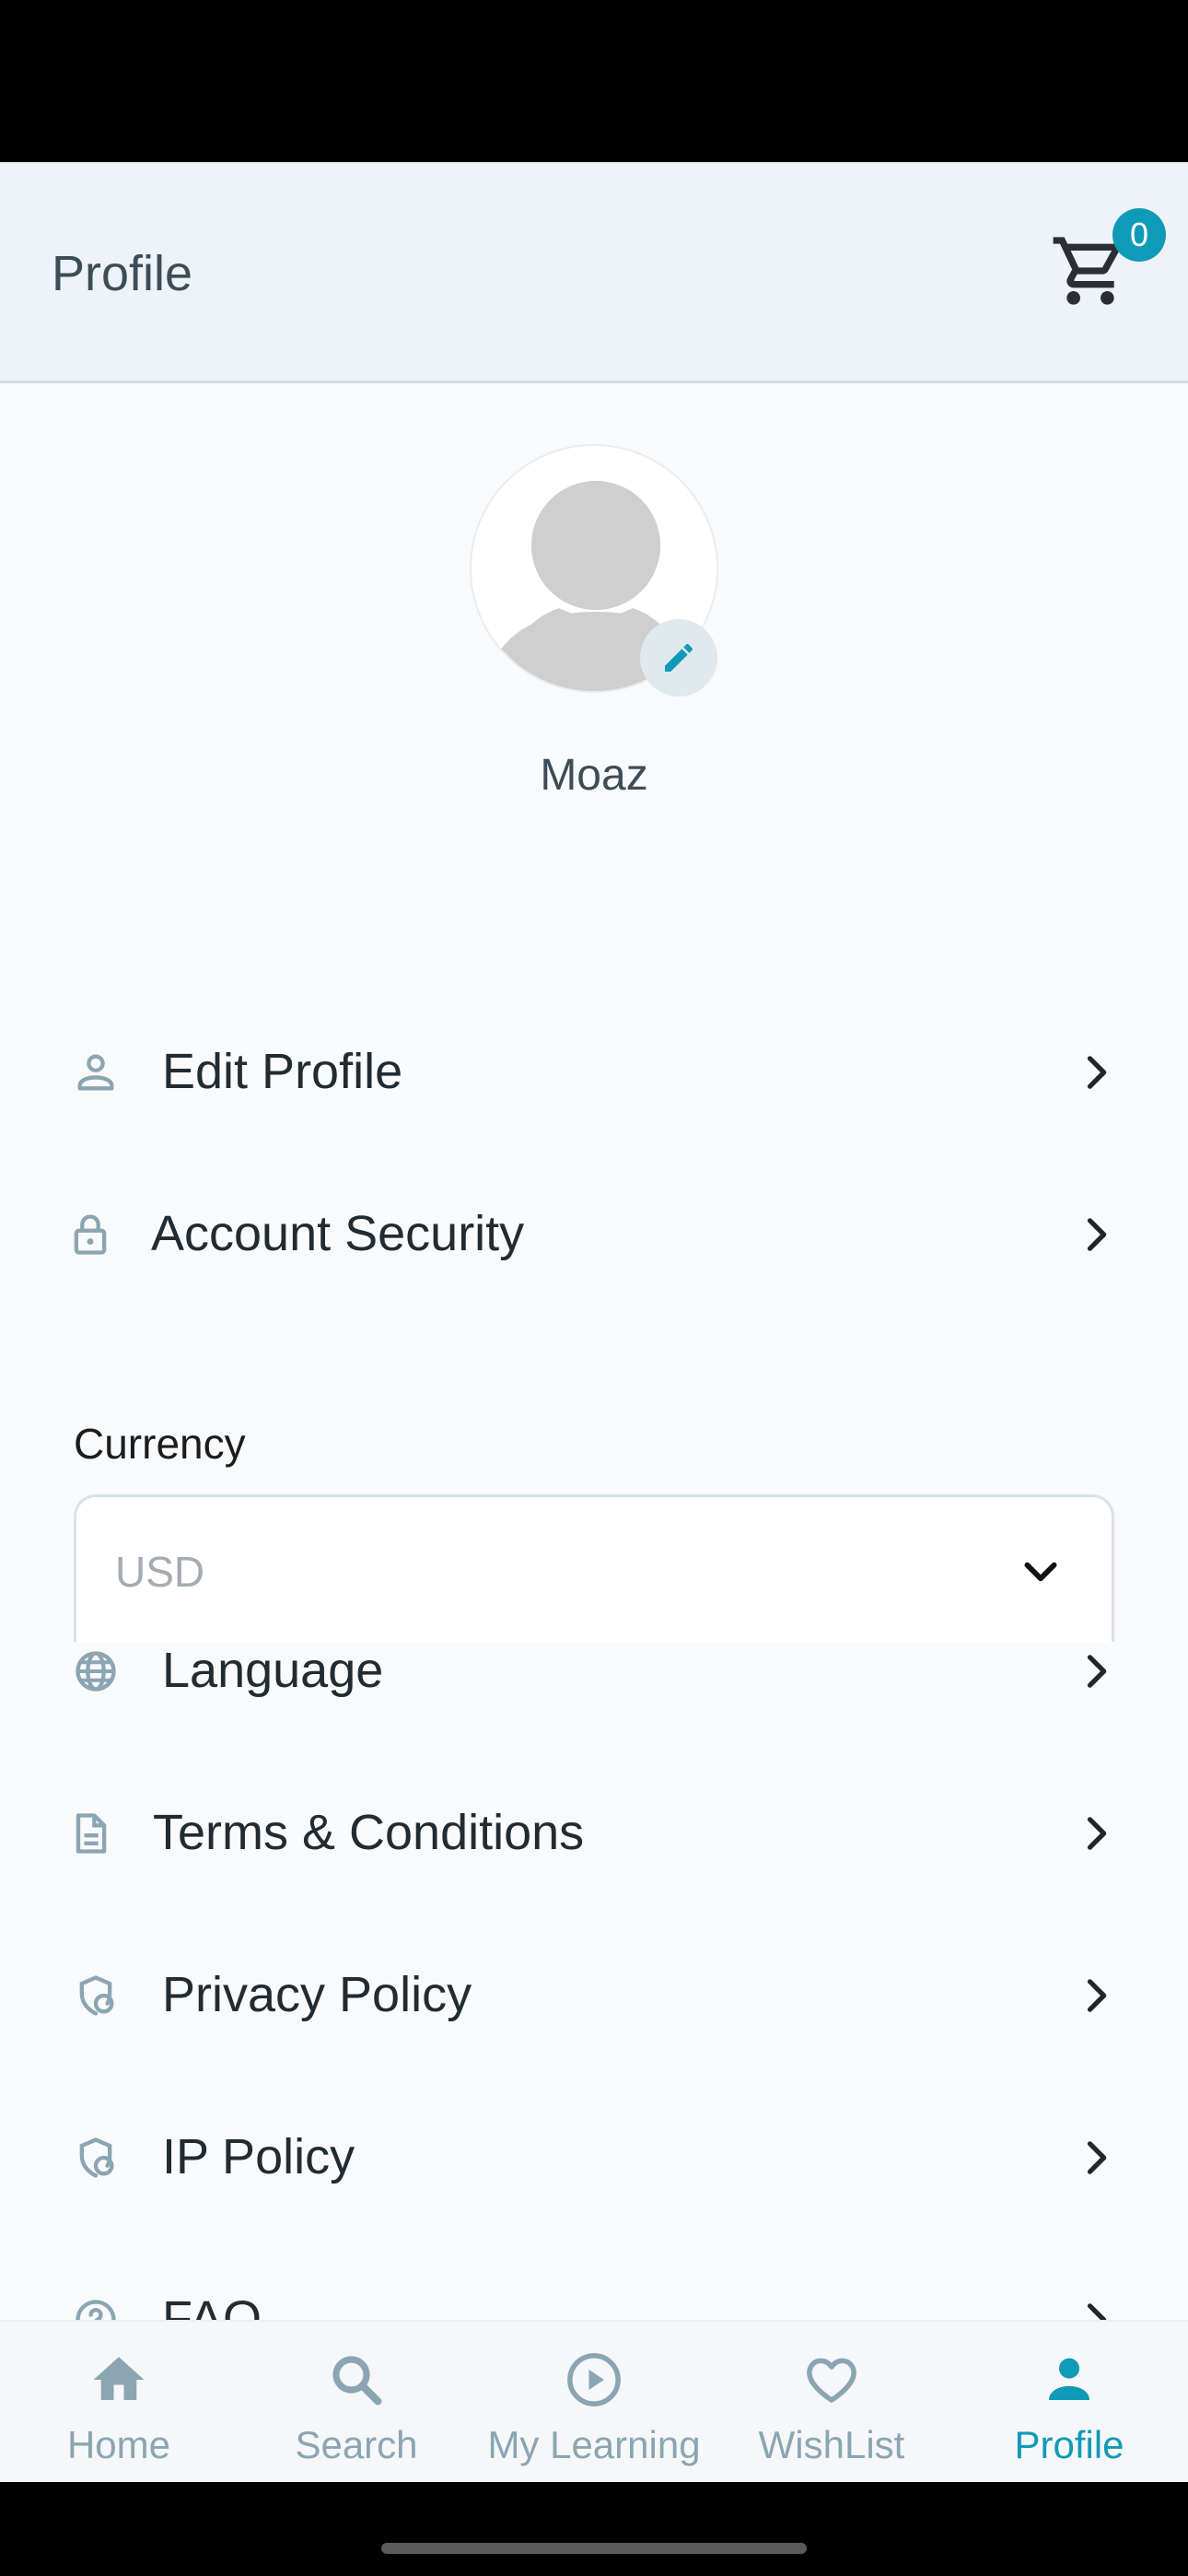 The width and height of the screenshot is (1188, 2576). What do you see at coordinates (594, 1072) in the screenshot?
I see `menu-item-edit-profile: Edit Profile` at bounding box center [594, 1072].